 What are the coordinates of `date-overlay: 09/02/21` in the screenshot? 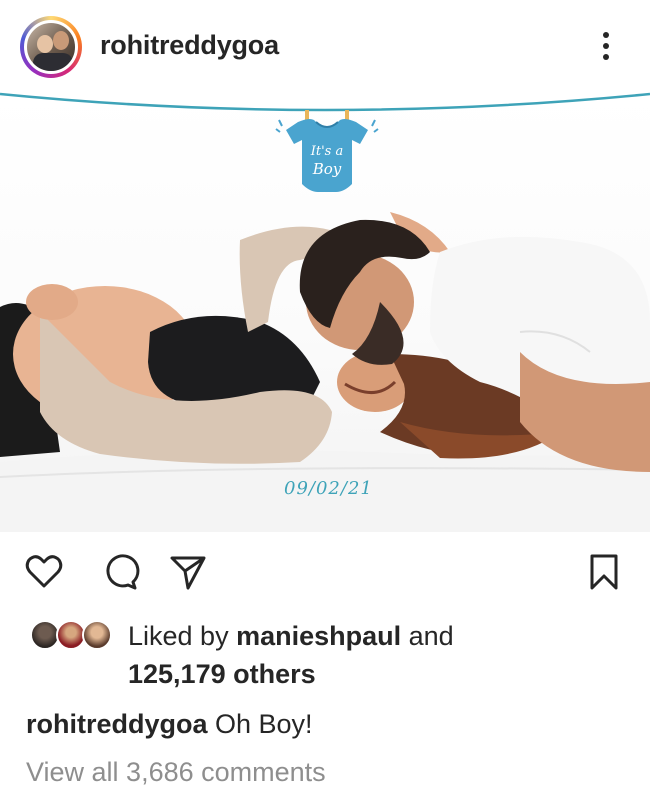 It's located at (328, 488).